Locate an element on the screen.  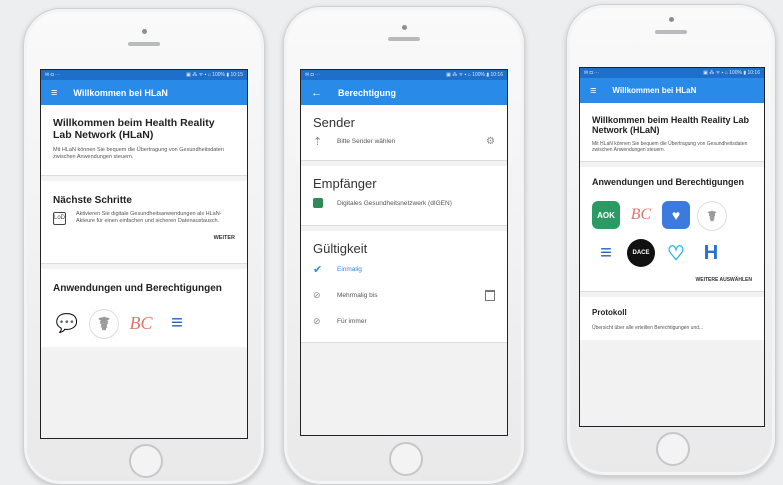
settings-icon: ⚙ is located at coordinates (490, 141).